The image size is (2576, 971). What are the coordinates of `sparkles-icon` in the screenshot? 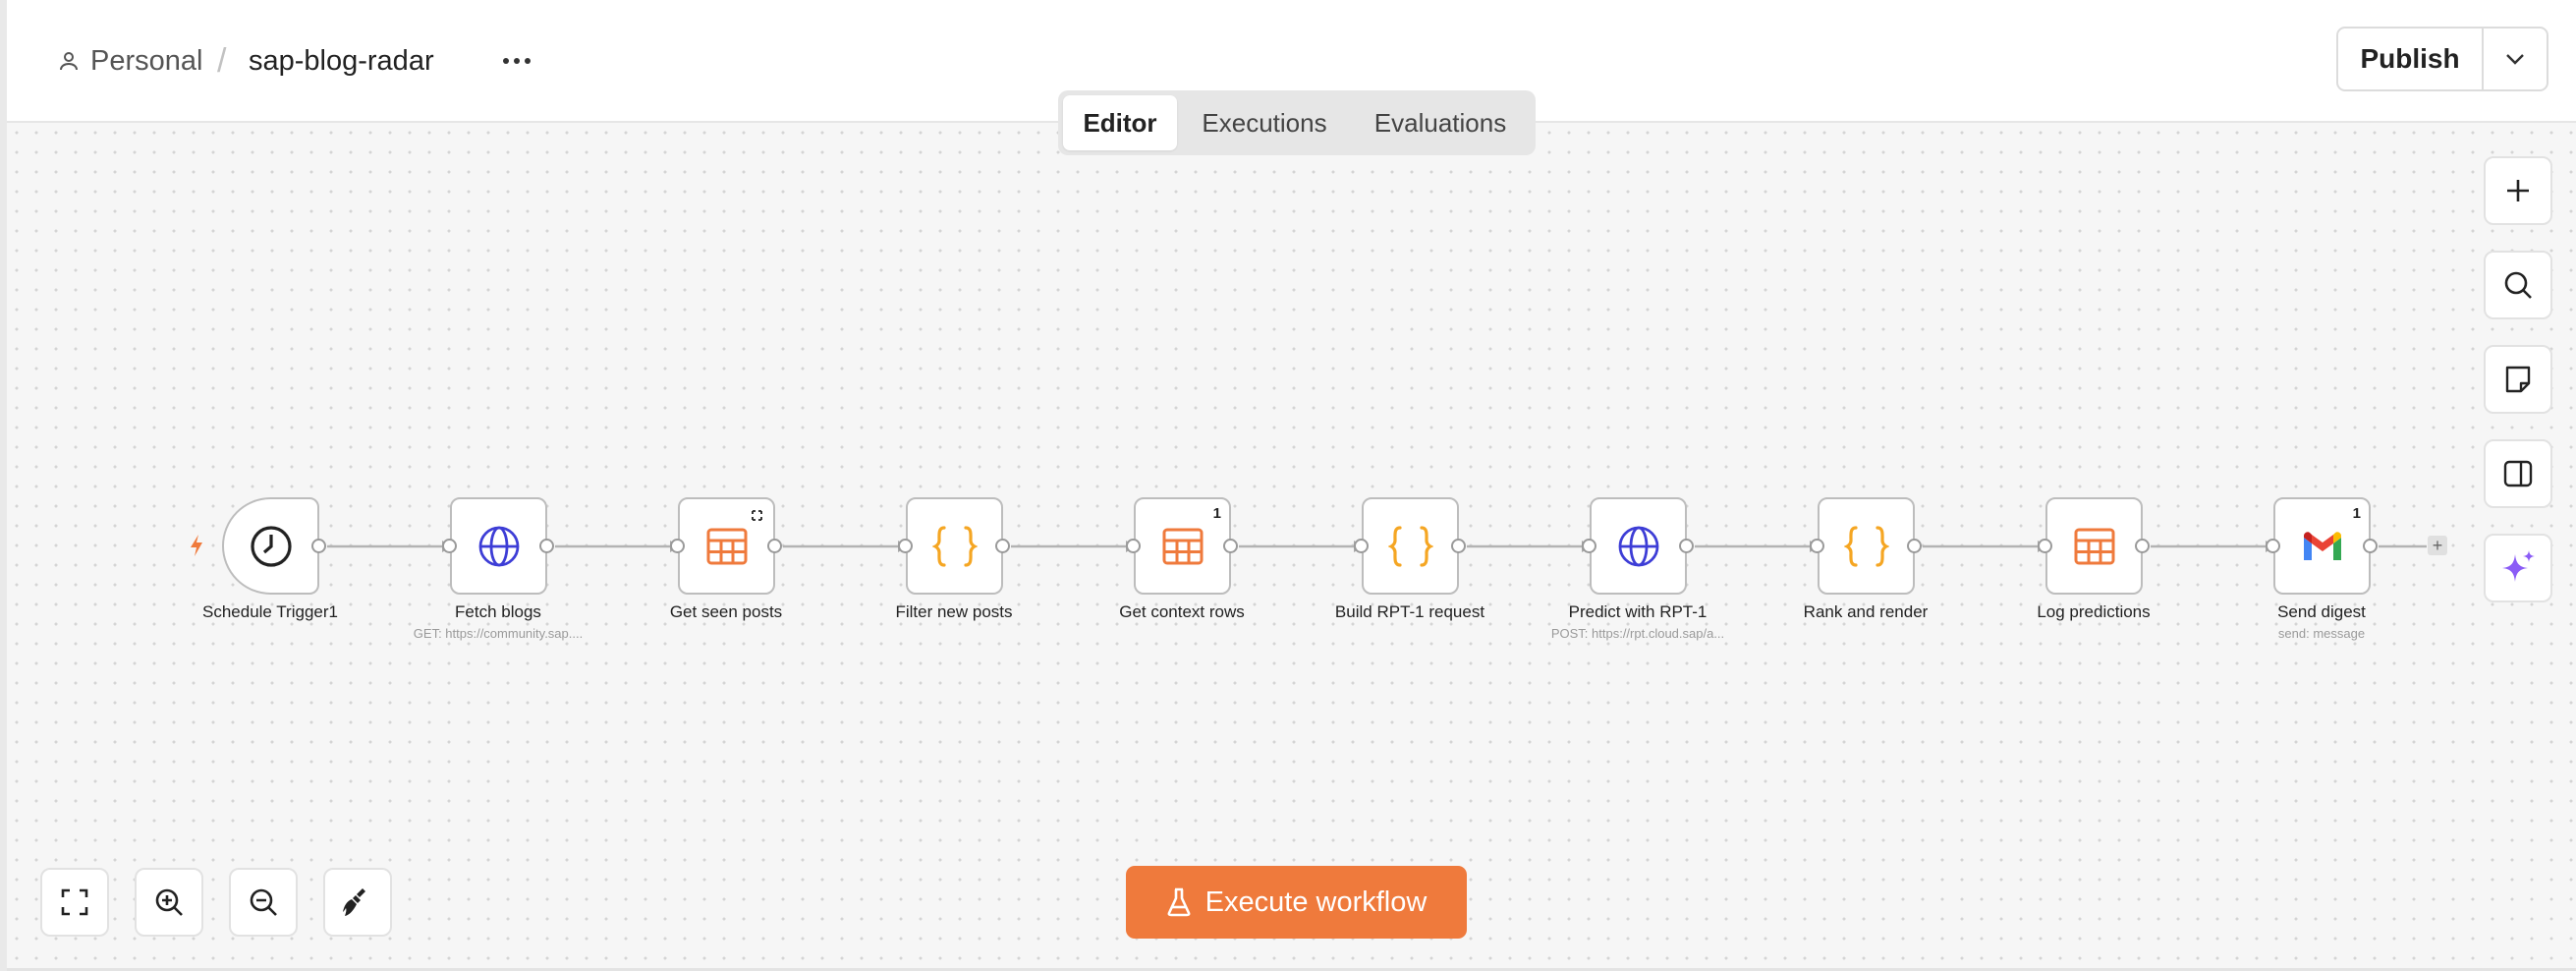 It's located at (2518, 566).